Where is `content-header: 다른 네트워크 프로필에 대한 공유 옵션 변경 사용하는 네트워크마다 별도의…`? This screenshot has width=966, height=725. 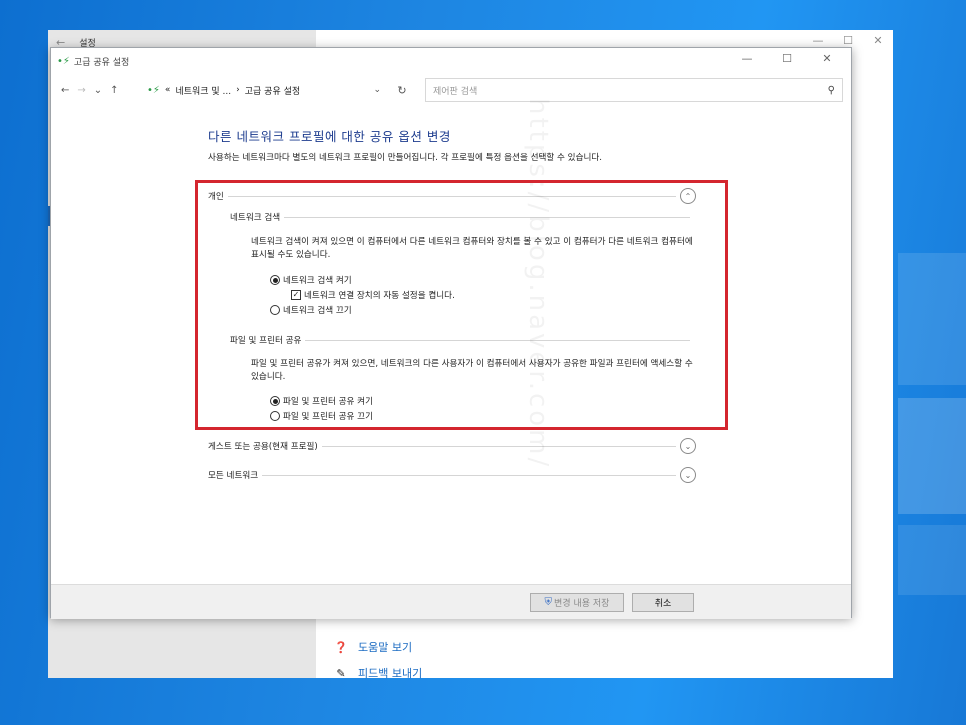 content-header: 다른 네트워크 프로필에 대한 공유 옵션 변경 사용하는 네트워크마다 별도의… is located at coordinates (458, 145).